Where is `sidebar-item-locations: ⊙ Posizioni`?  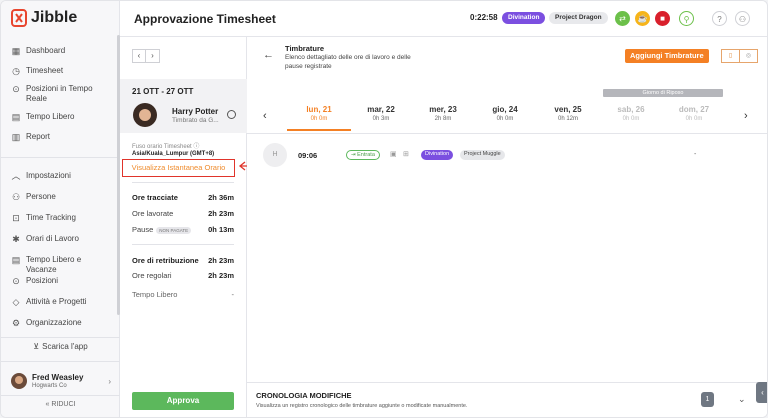
sidebar-item-locations: ⊙ Posizioni is located at coordinates (60, 286).